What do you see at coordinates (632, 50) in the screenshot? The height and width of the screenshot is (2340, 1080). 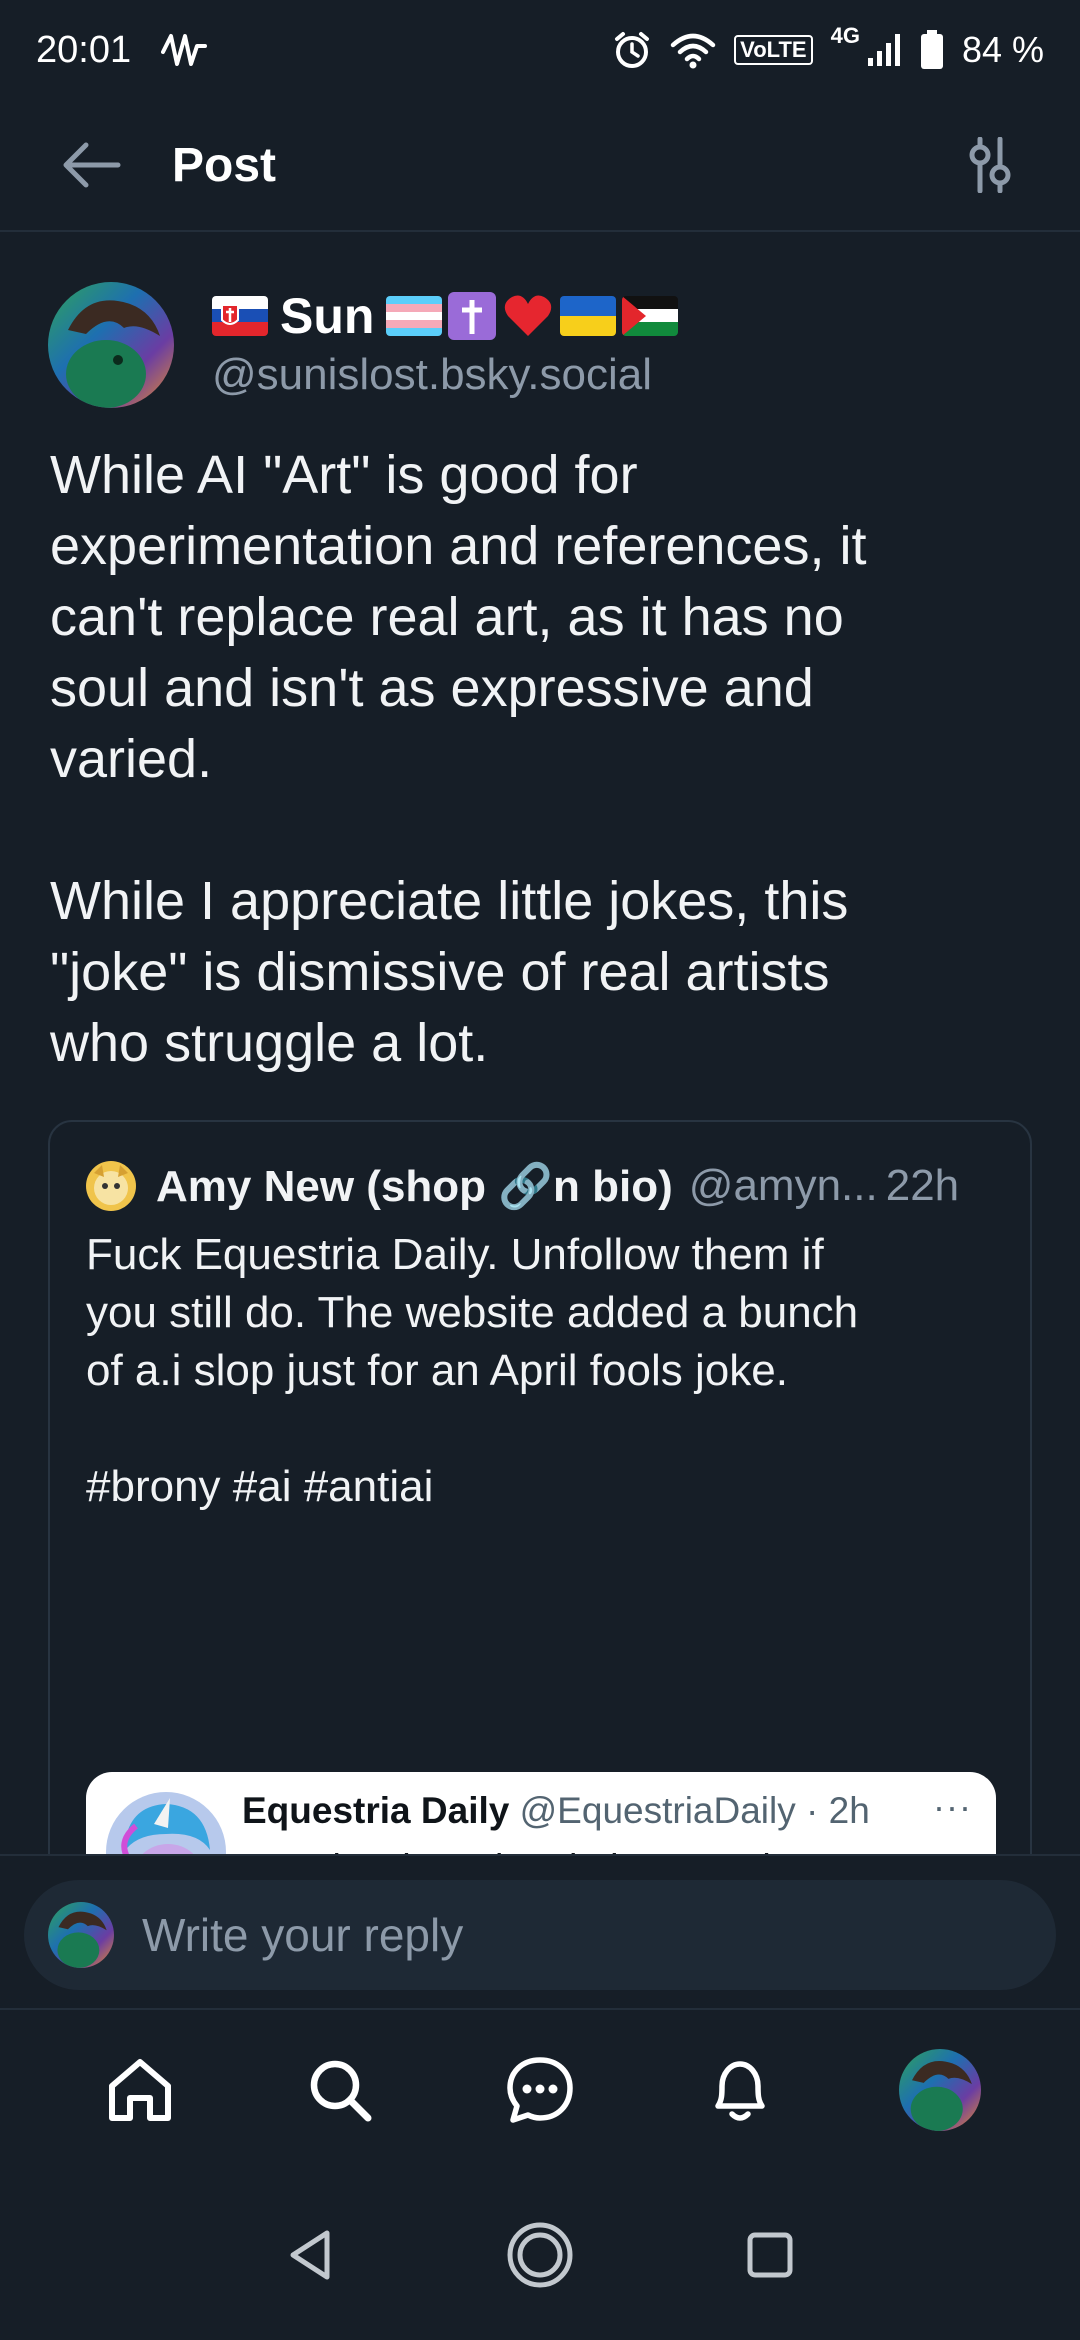 I see `alarm-icon` at bounding box center [632, 50].